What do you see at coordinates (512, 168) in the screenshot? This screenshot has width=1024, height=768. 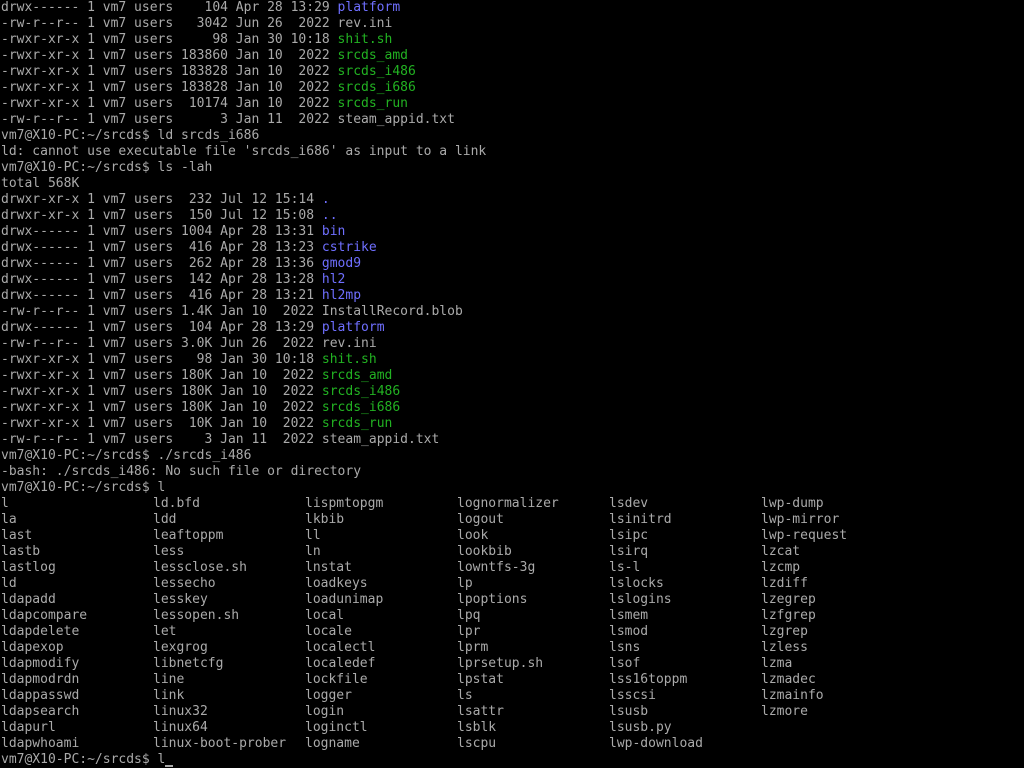 I see `output-line: vm7@X10-PC:~/srcds$ ls -lah` at bounding box center [512, 168].